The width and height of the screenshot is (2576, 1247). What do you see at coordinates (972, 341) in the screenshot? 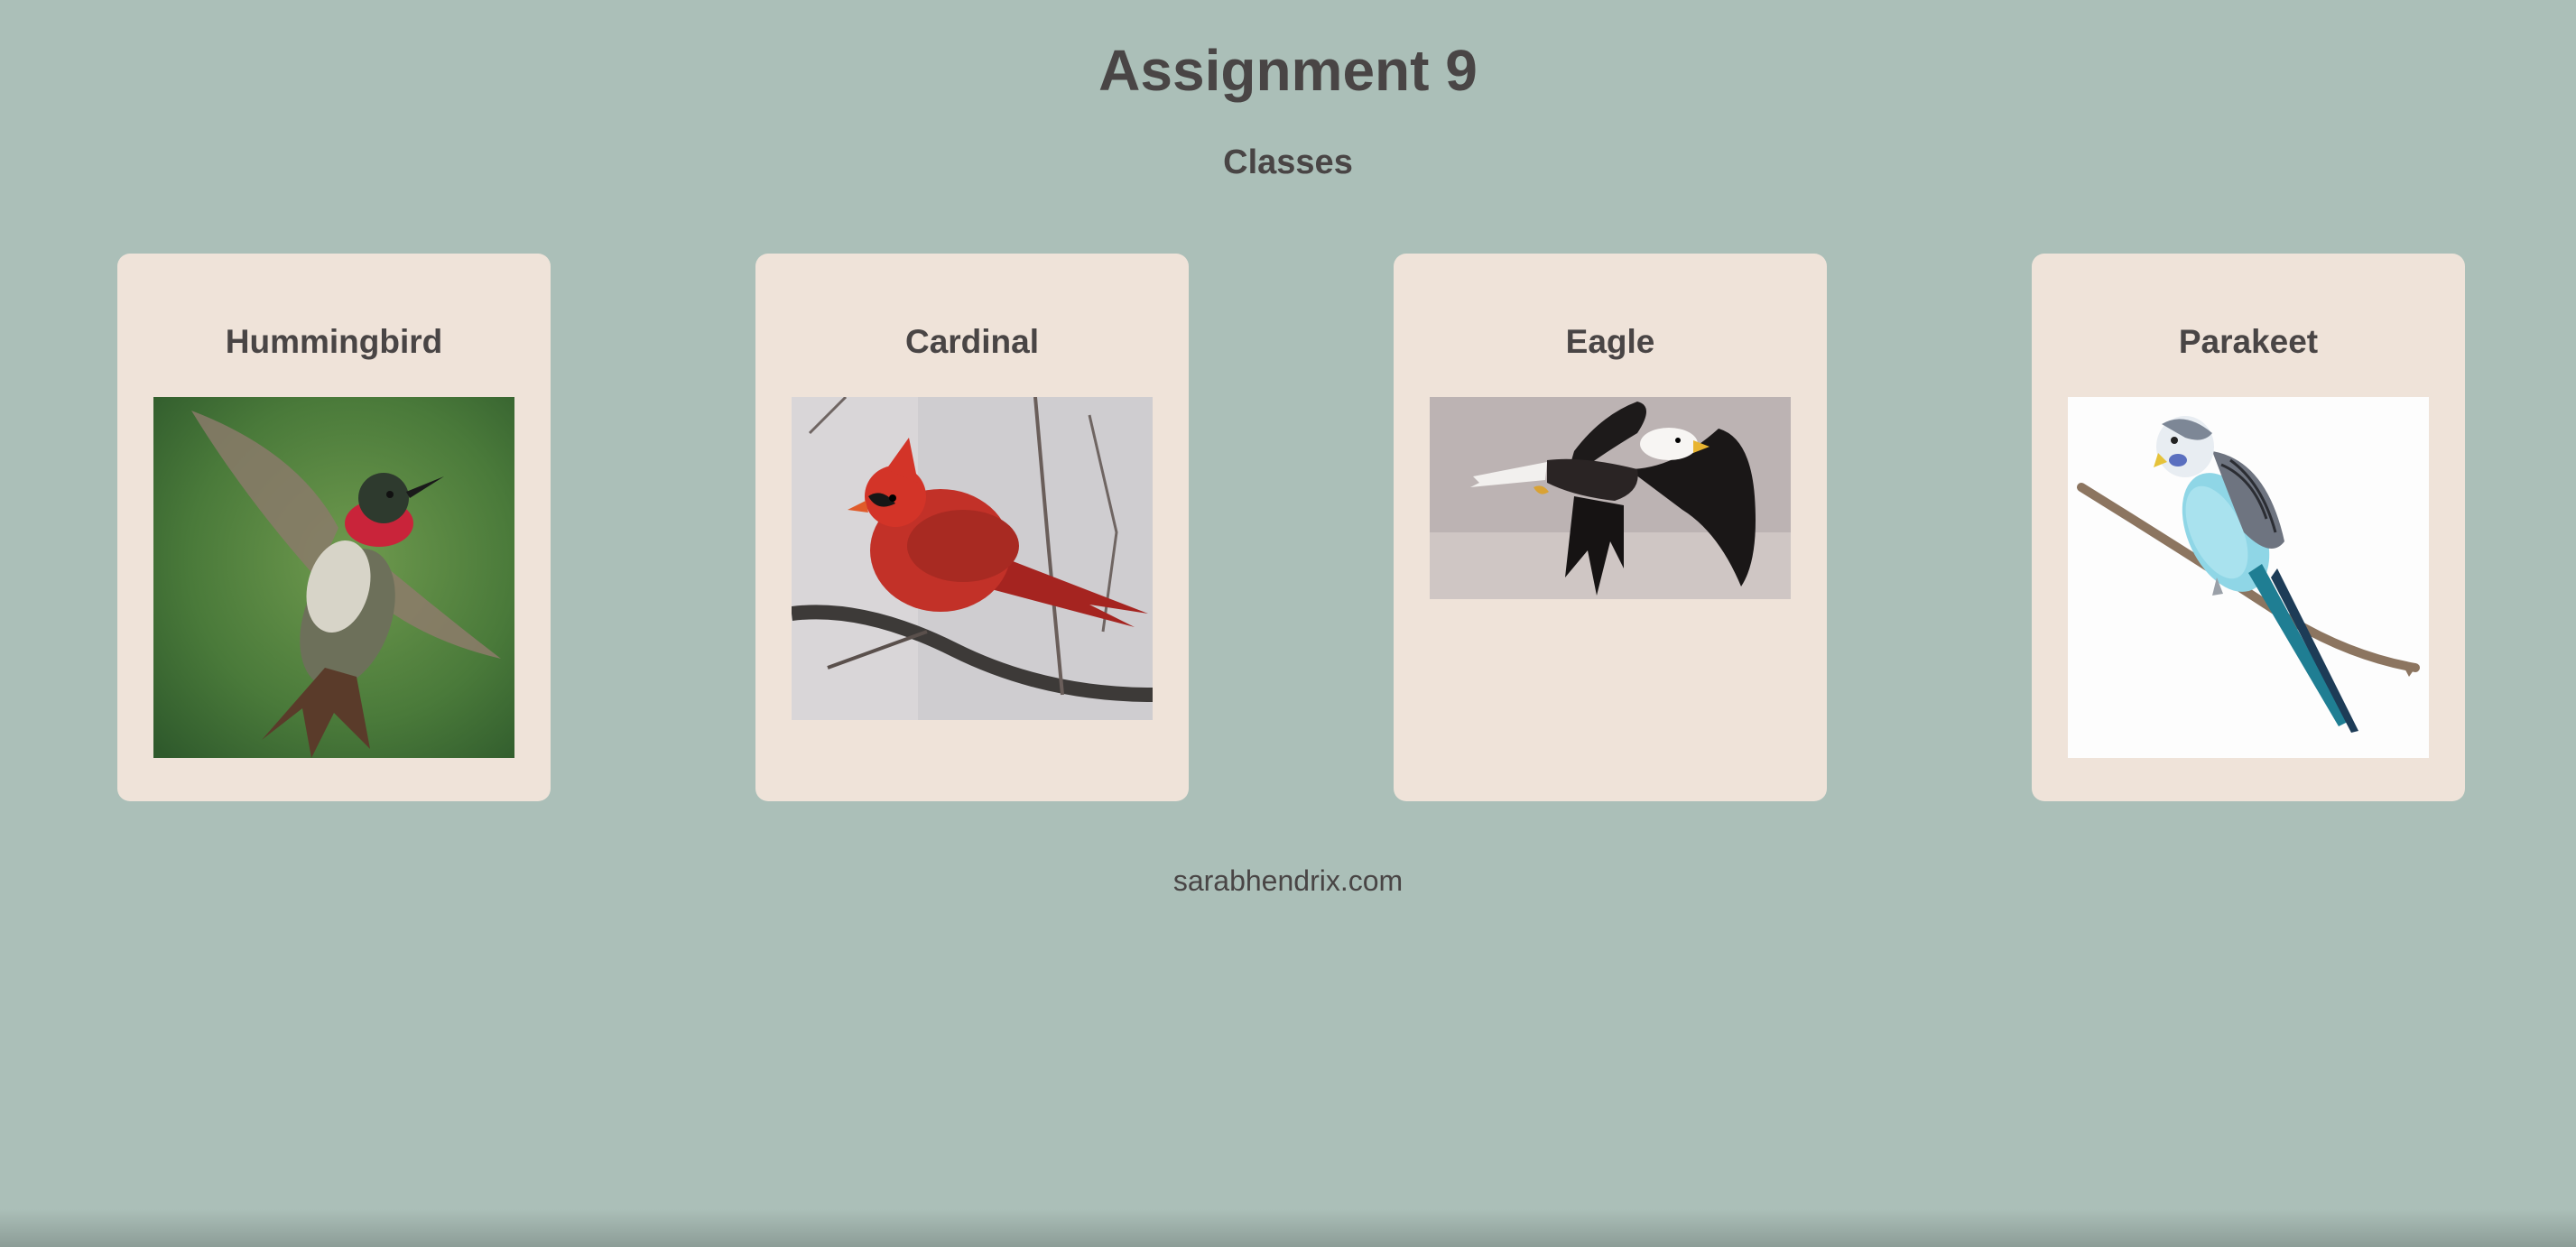
I see `card-title-cardinal: Cardinal` at bounding box center [972, 341].